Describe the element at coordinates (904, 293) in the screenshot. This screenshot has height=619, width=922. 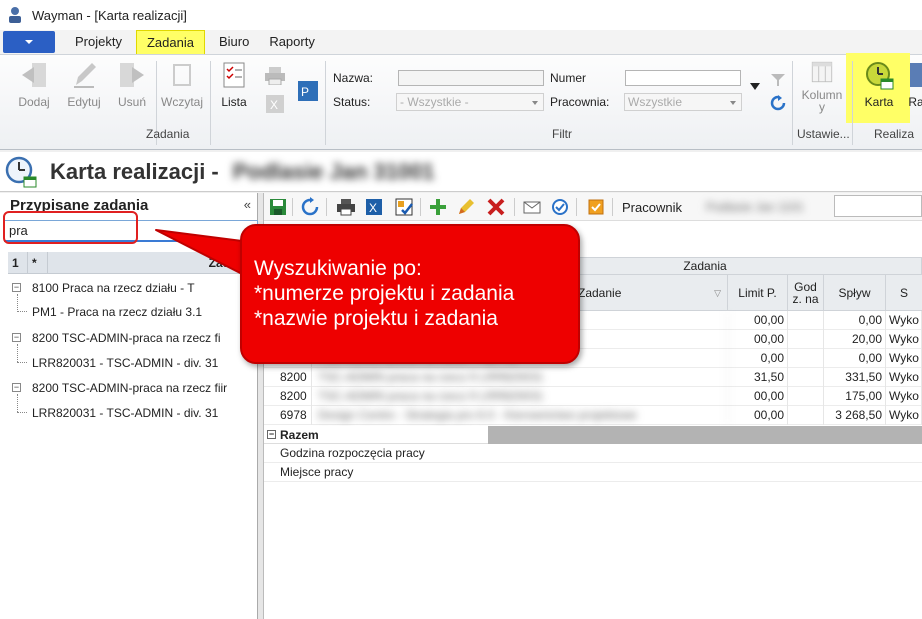
I see `column-header-s: S` at that location.